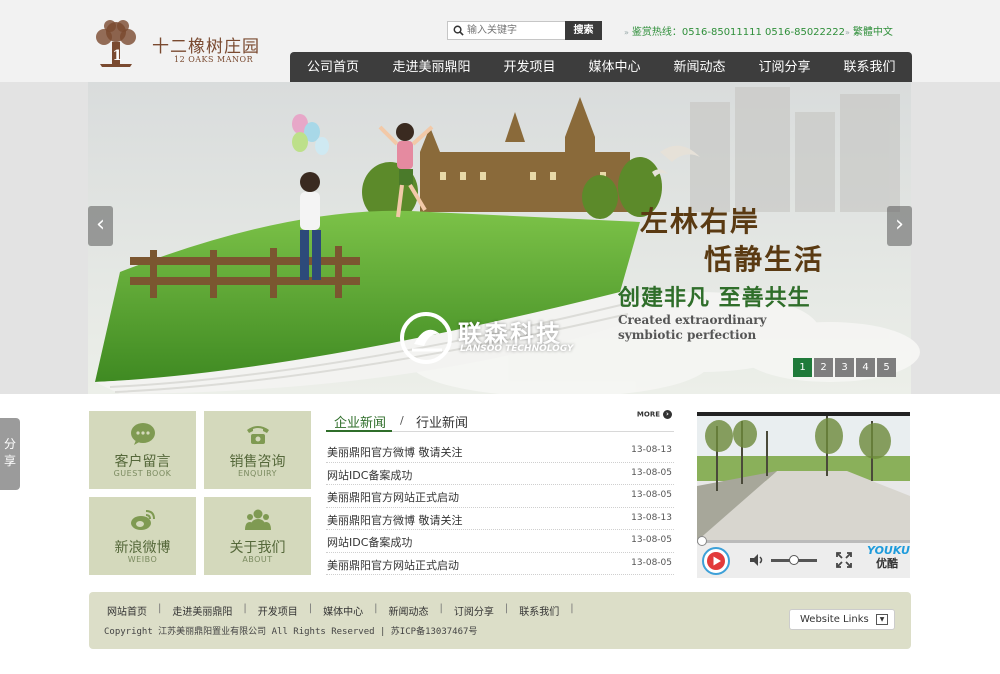 This screenshot has height=674, width=1000. What do you see at coordinates (474, 610) in the screenshot?
I see `footer-link-subscribe: 订阅分享` at bounding box center [474, 610].